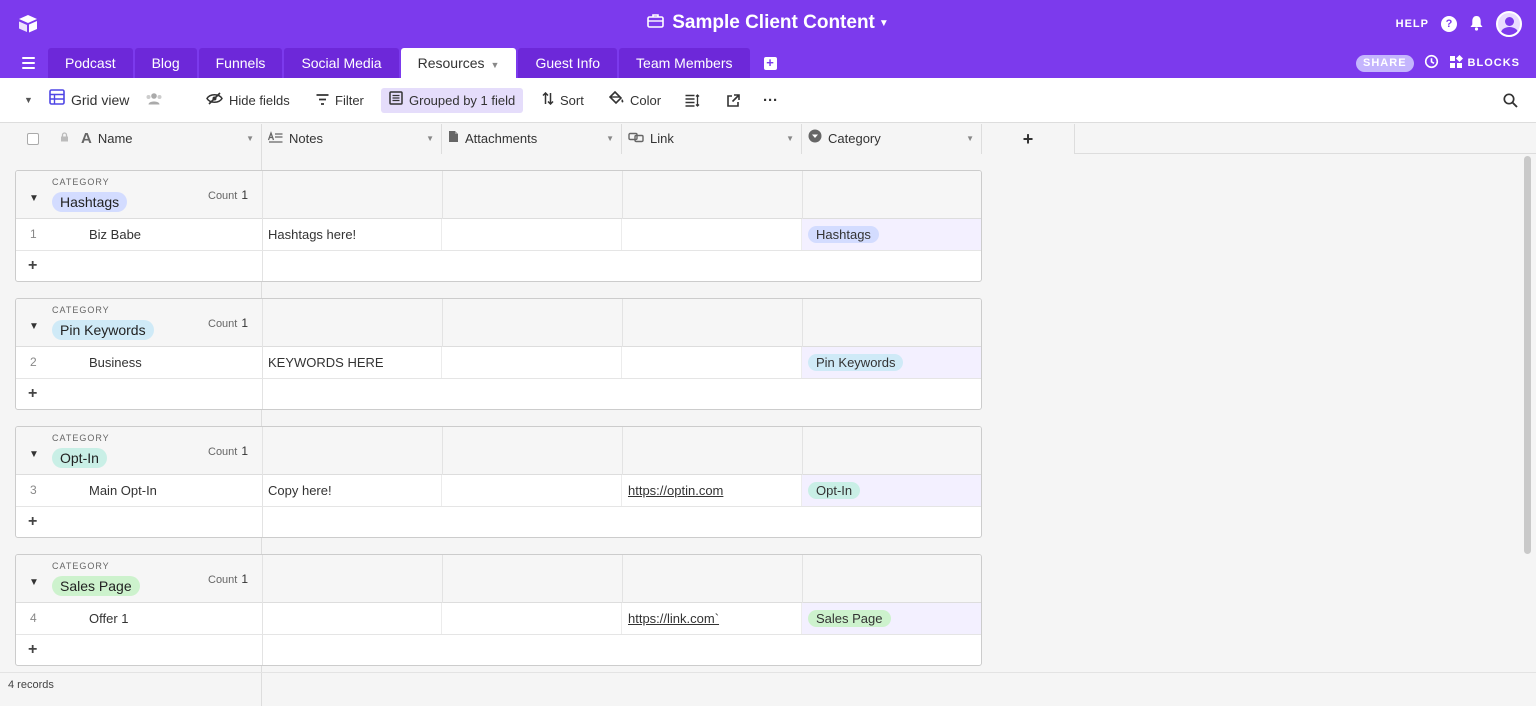 The image size is (1536, 706). I want to click on avatar, so click(1509, 24).